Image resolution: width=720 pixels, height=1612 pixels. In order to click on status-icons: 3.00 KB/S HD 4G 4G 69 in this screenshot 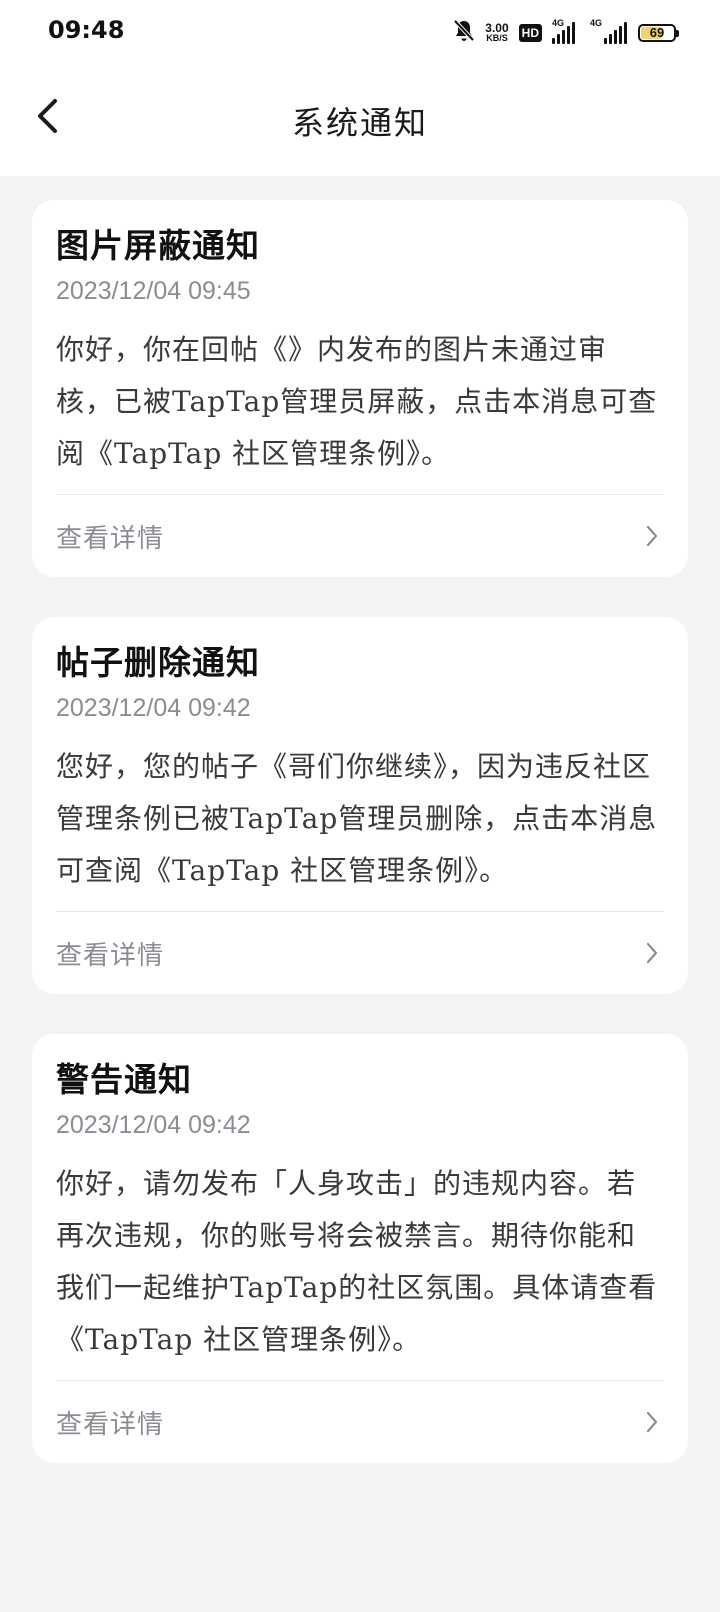, I will do `click(566, 33)`.